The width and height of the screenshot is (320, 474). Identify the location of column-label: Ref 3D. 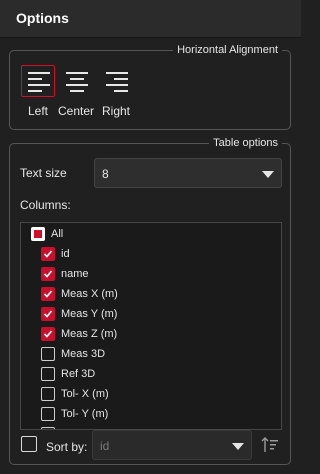
(78, 374).